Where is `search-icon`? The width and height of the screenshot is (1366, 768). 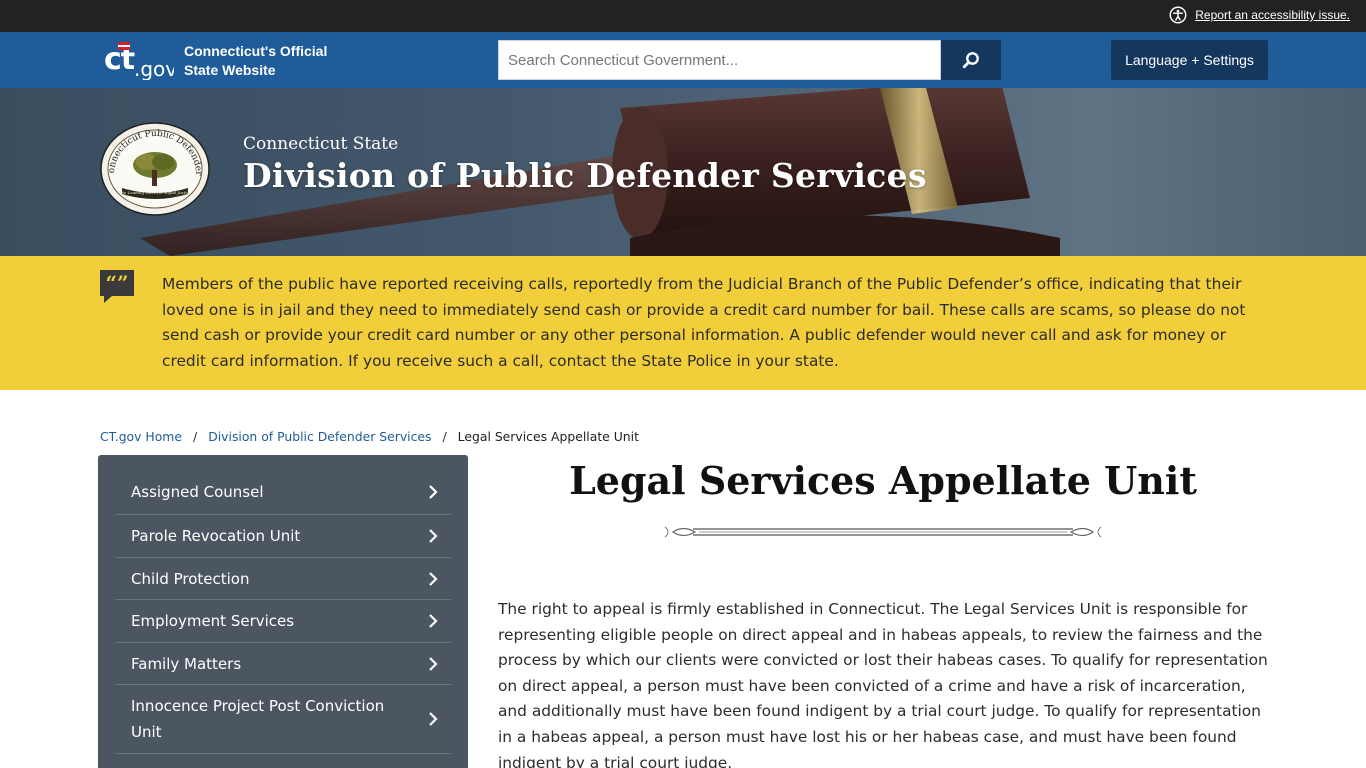
search-icon is located at coordinates (970, 60).